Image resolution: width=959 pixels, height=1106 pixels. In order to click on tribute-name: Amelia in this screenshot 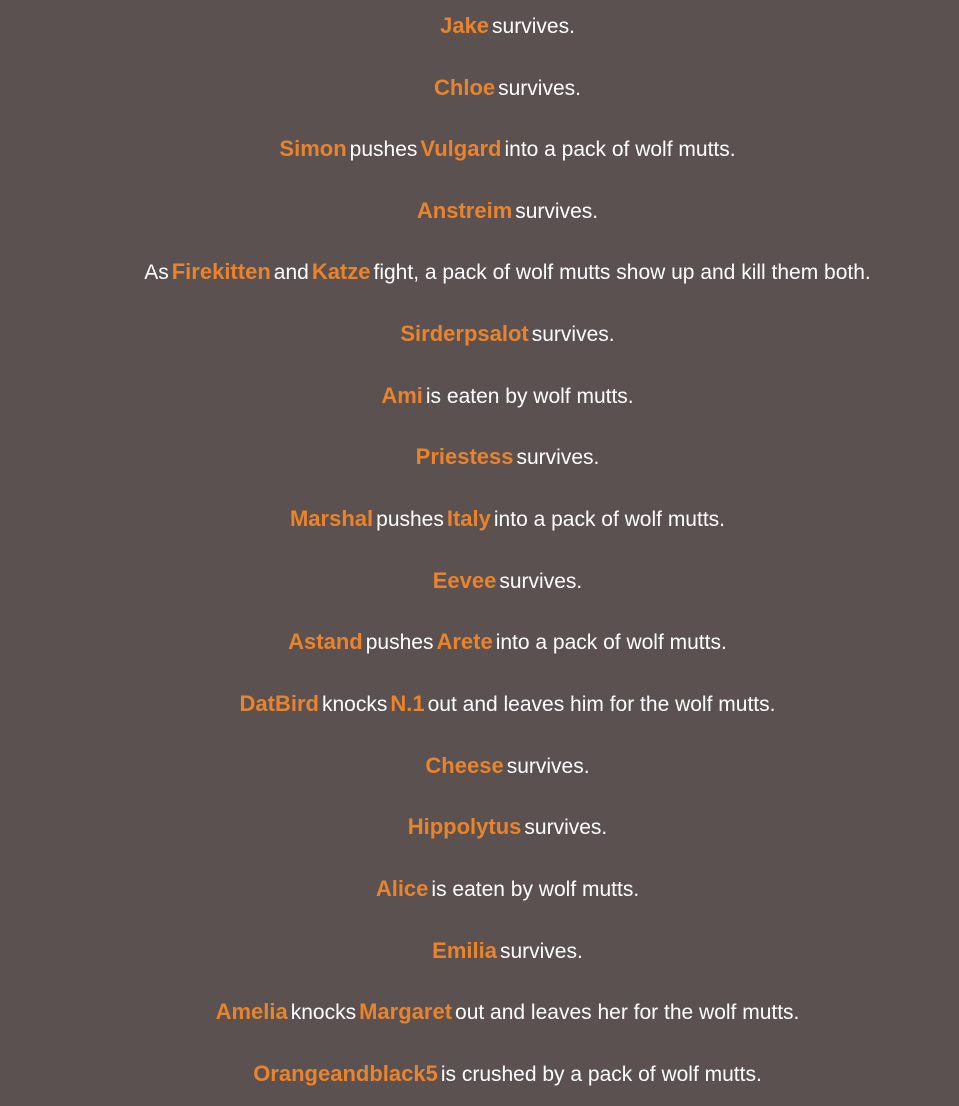, I will do `click(251, 1011)`.